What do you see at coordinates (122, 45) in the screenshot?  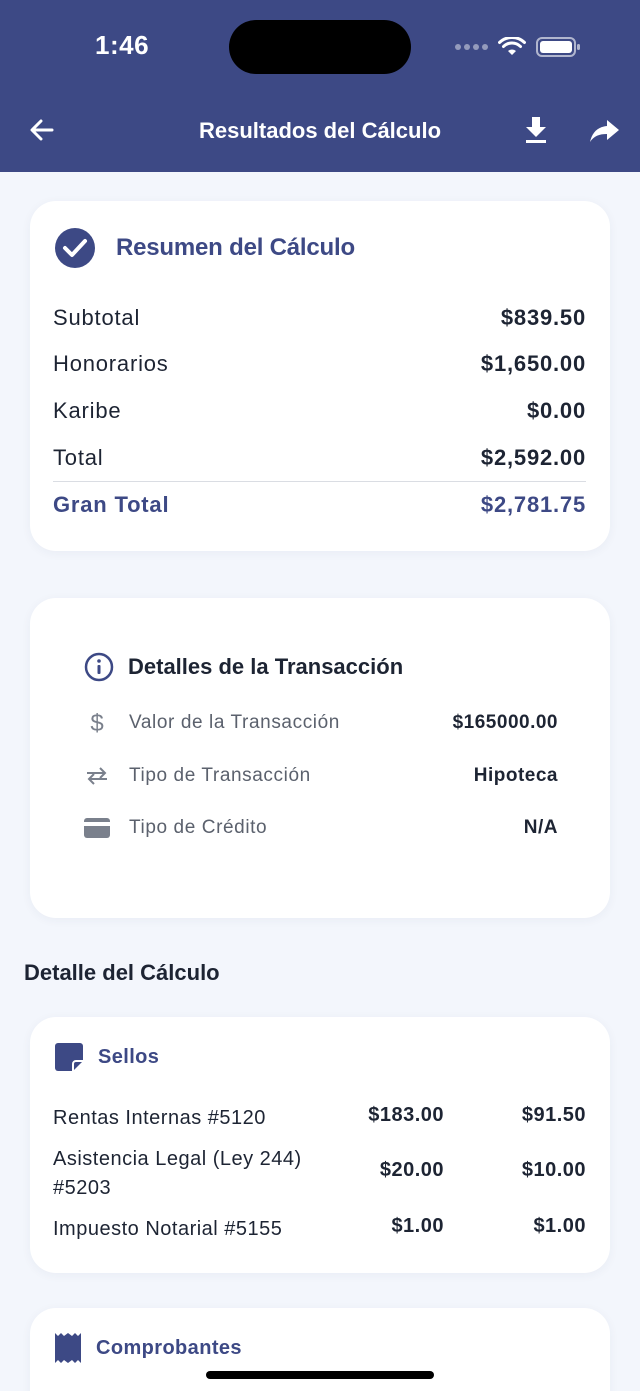 I see `status-time: 1:46` at bounding box center [122, 45].